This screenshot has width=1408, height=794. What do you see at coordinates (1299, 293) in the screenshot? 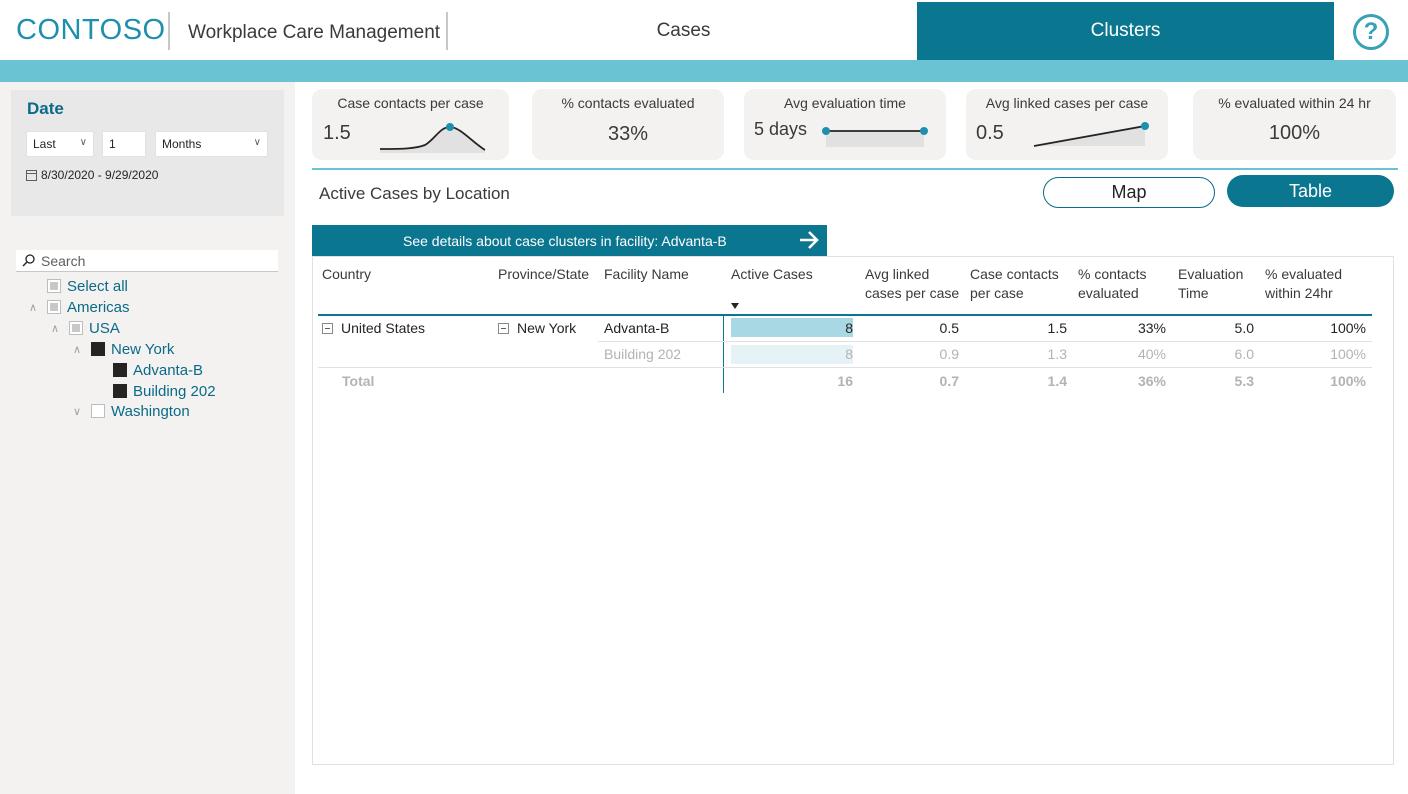
I see `header-text: within 24hr` at bounding box center [1299, 293].